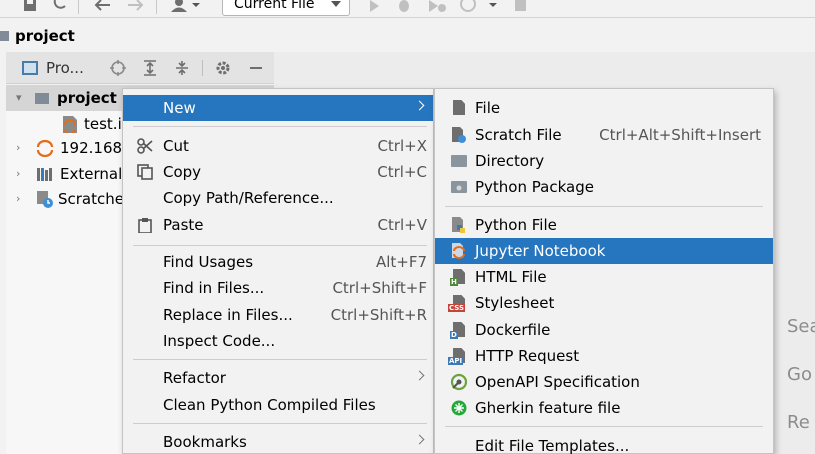 The image size is (815, 454). I want to click on python-package-icon, so click(459, 187).